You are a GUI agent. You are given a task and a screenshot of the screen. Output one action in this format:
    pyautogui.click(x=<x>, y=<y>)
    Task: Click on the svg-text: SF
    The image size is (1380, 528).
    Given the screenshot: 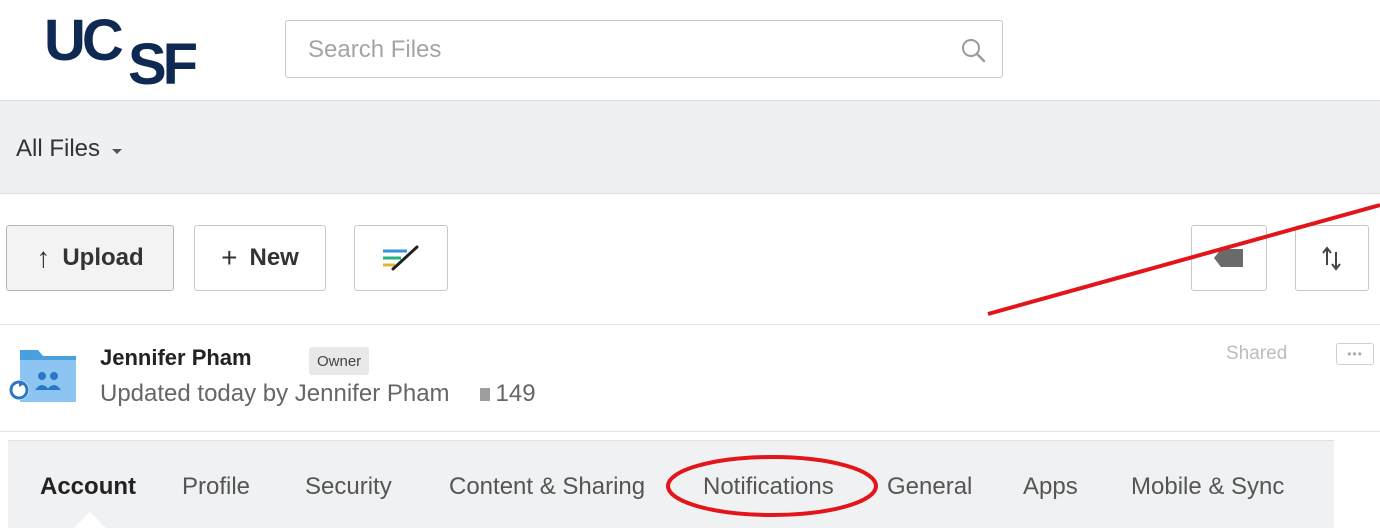 What is the action you would take?
    pyautogui.click(x=162, y=63)
    